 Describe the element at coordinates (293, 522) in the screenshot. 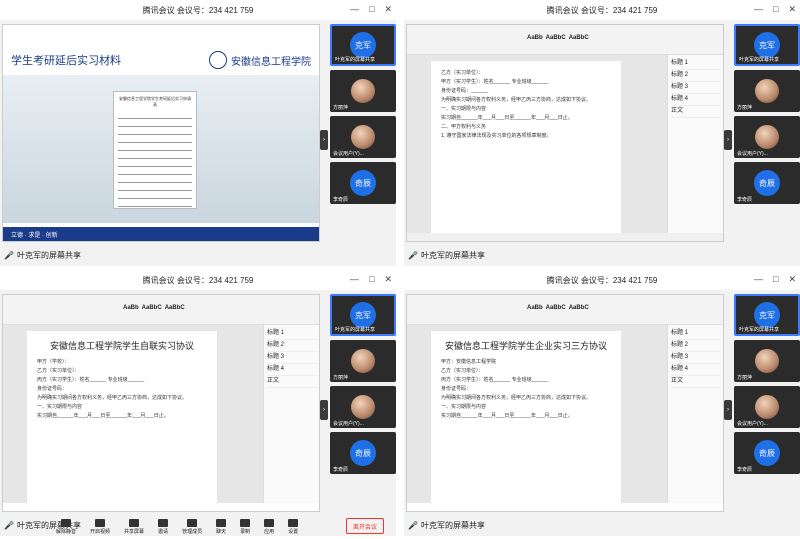

I see `gear-icon` at that location.